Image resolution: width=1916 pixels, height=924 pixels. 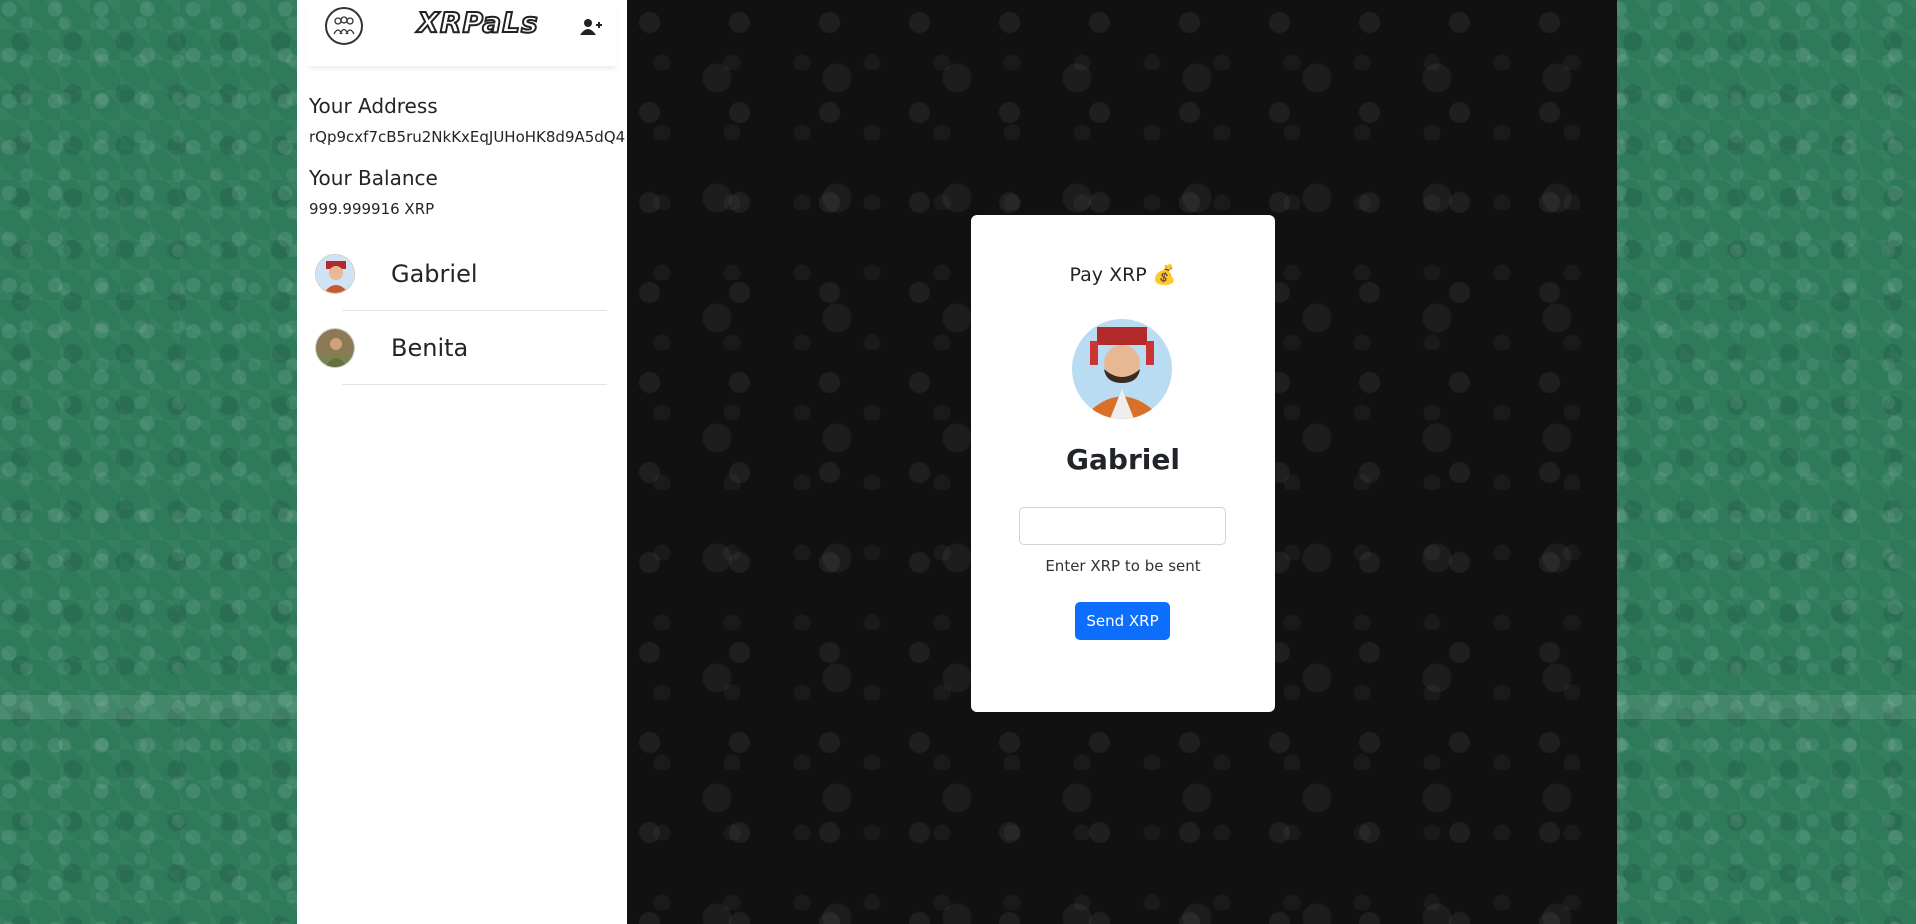 I want to click on group-logo-icon, so click(x=344, y=26).